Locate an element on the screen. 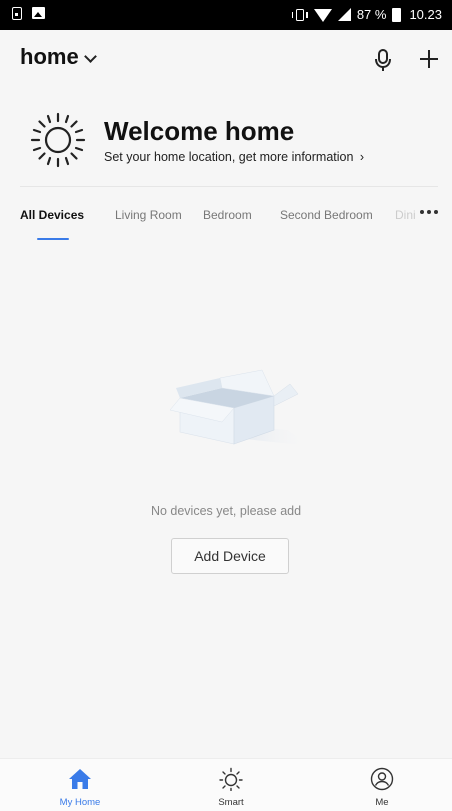 The image size is (452, 811). clock: 10.23 is located at coordinates (425, 14).